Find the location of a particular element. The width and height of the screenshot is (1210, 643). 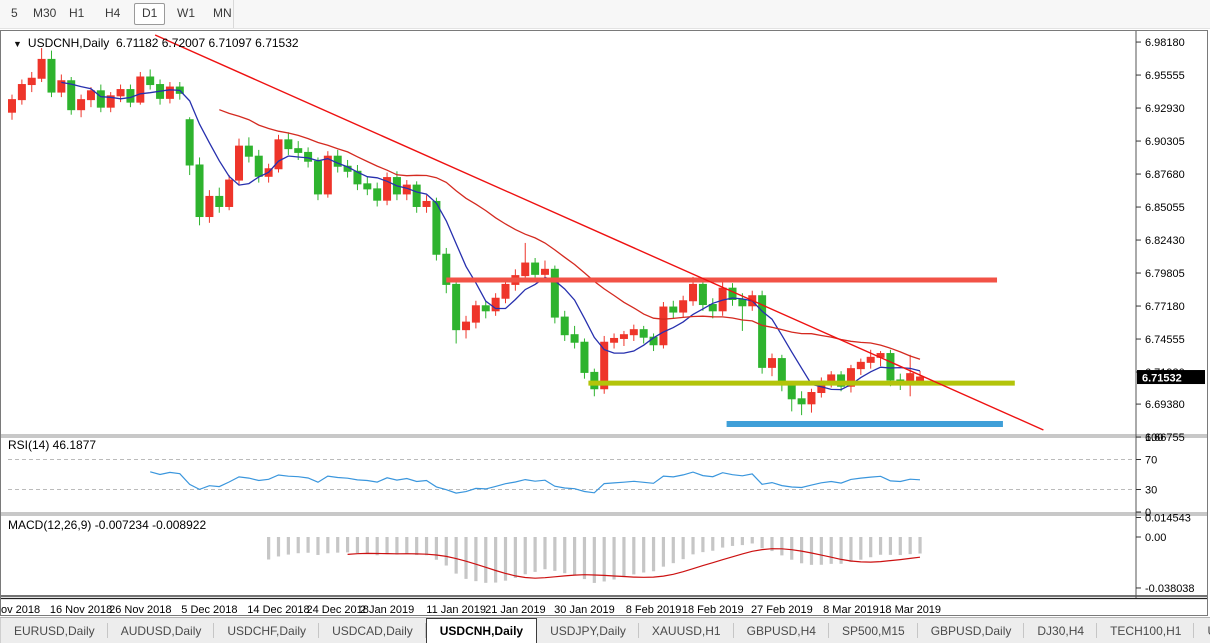

date-axis-label: 30 Jan 2019 is located at coordinates (584, 610).